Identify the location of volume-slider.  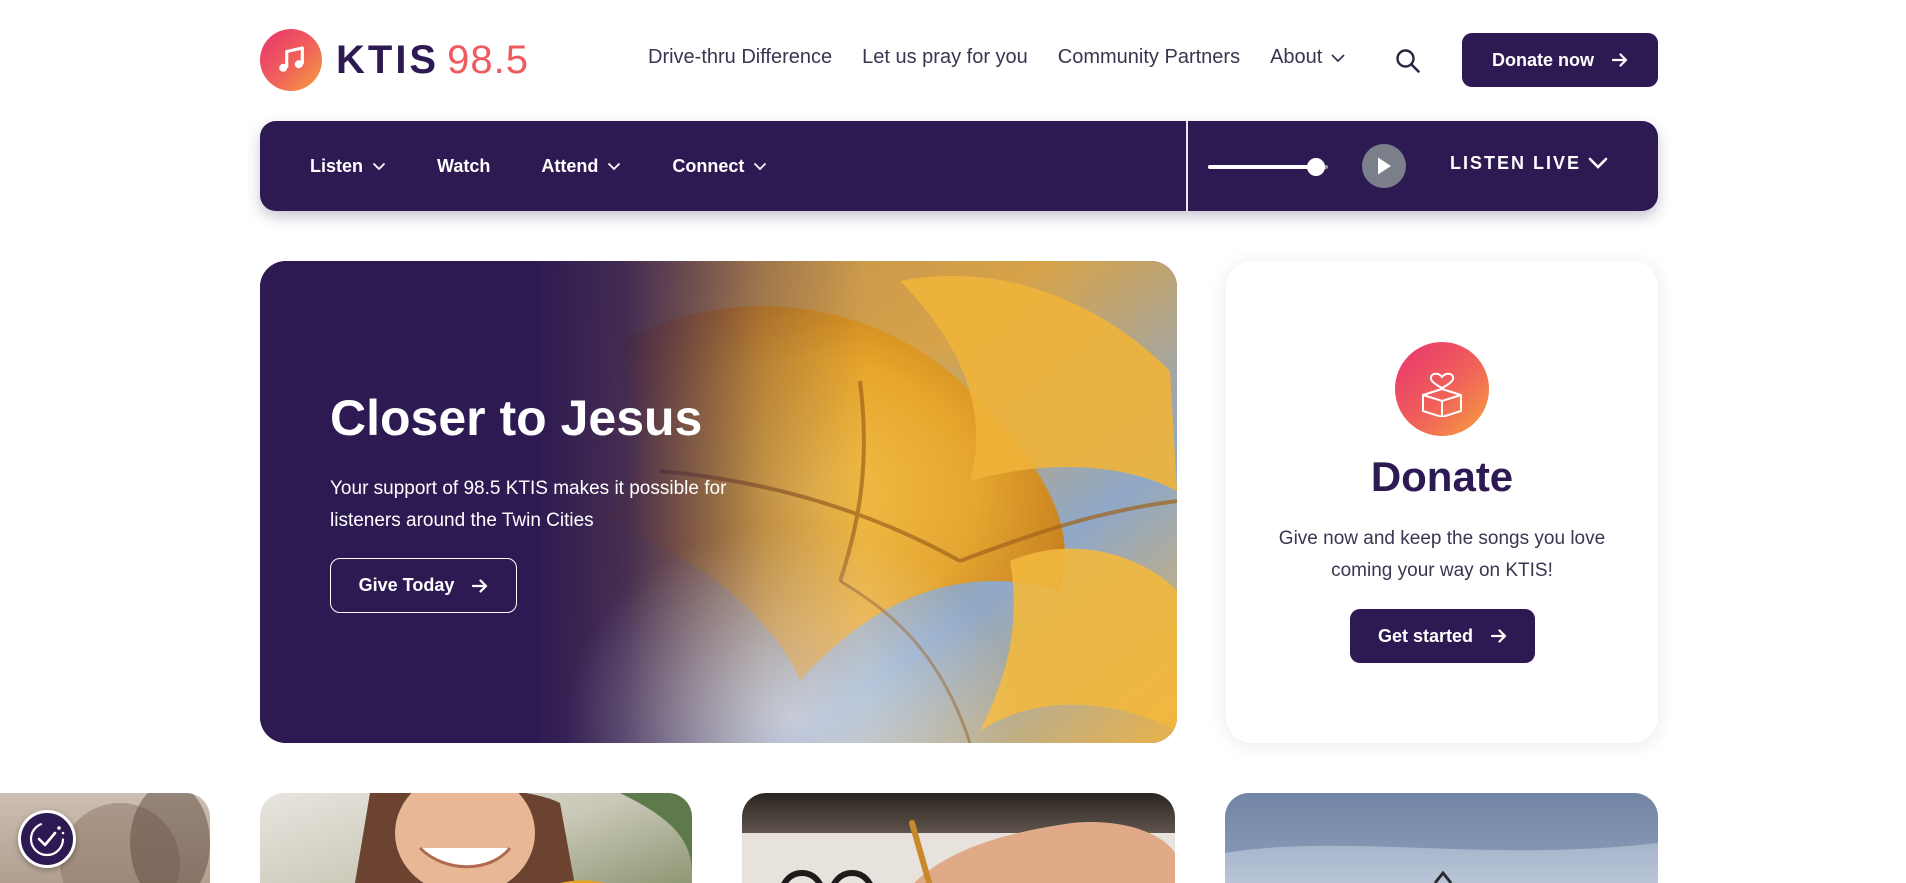
(1268, 167).